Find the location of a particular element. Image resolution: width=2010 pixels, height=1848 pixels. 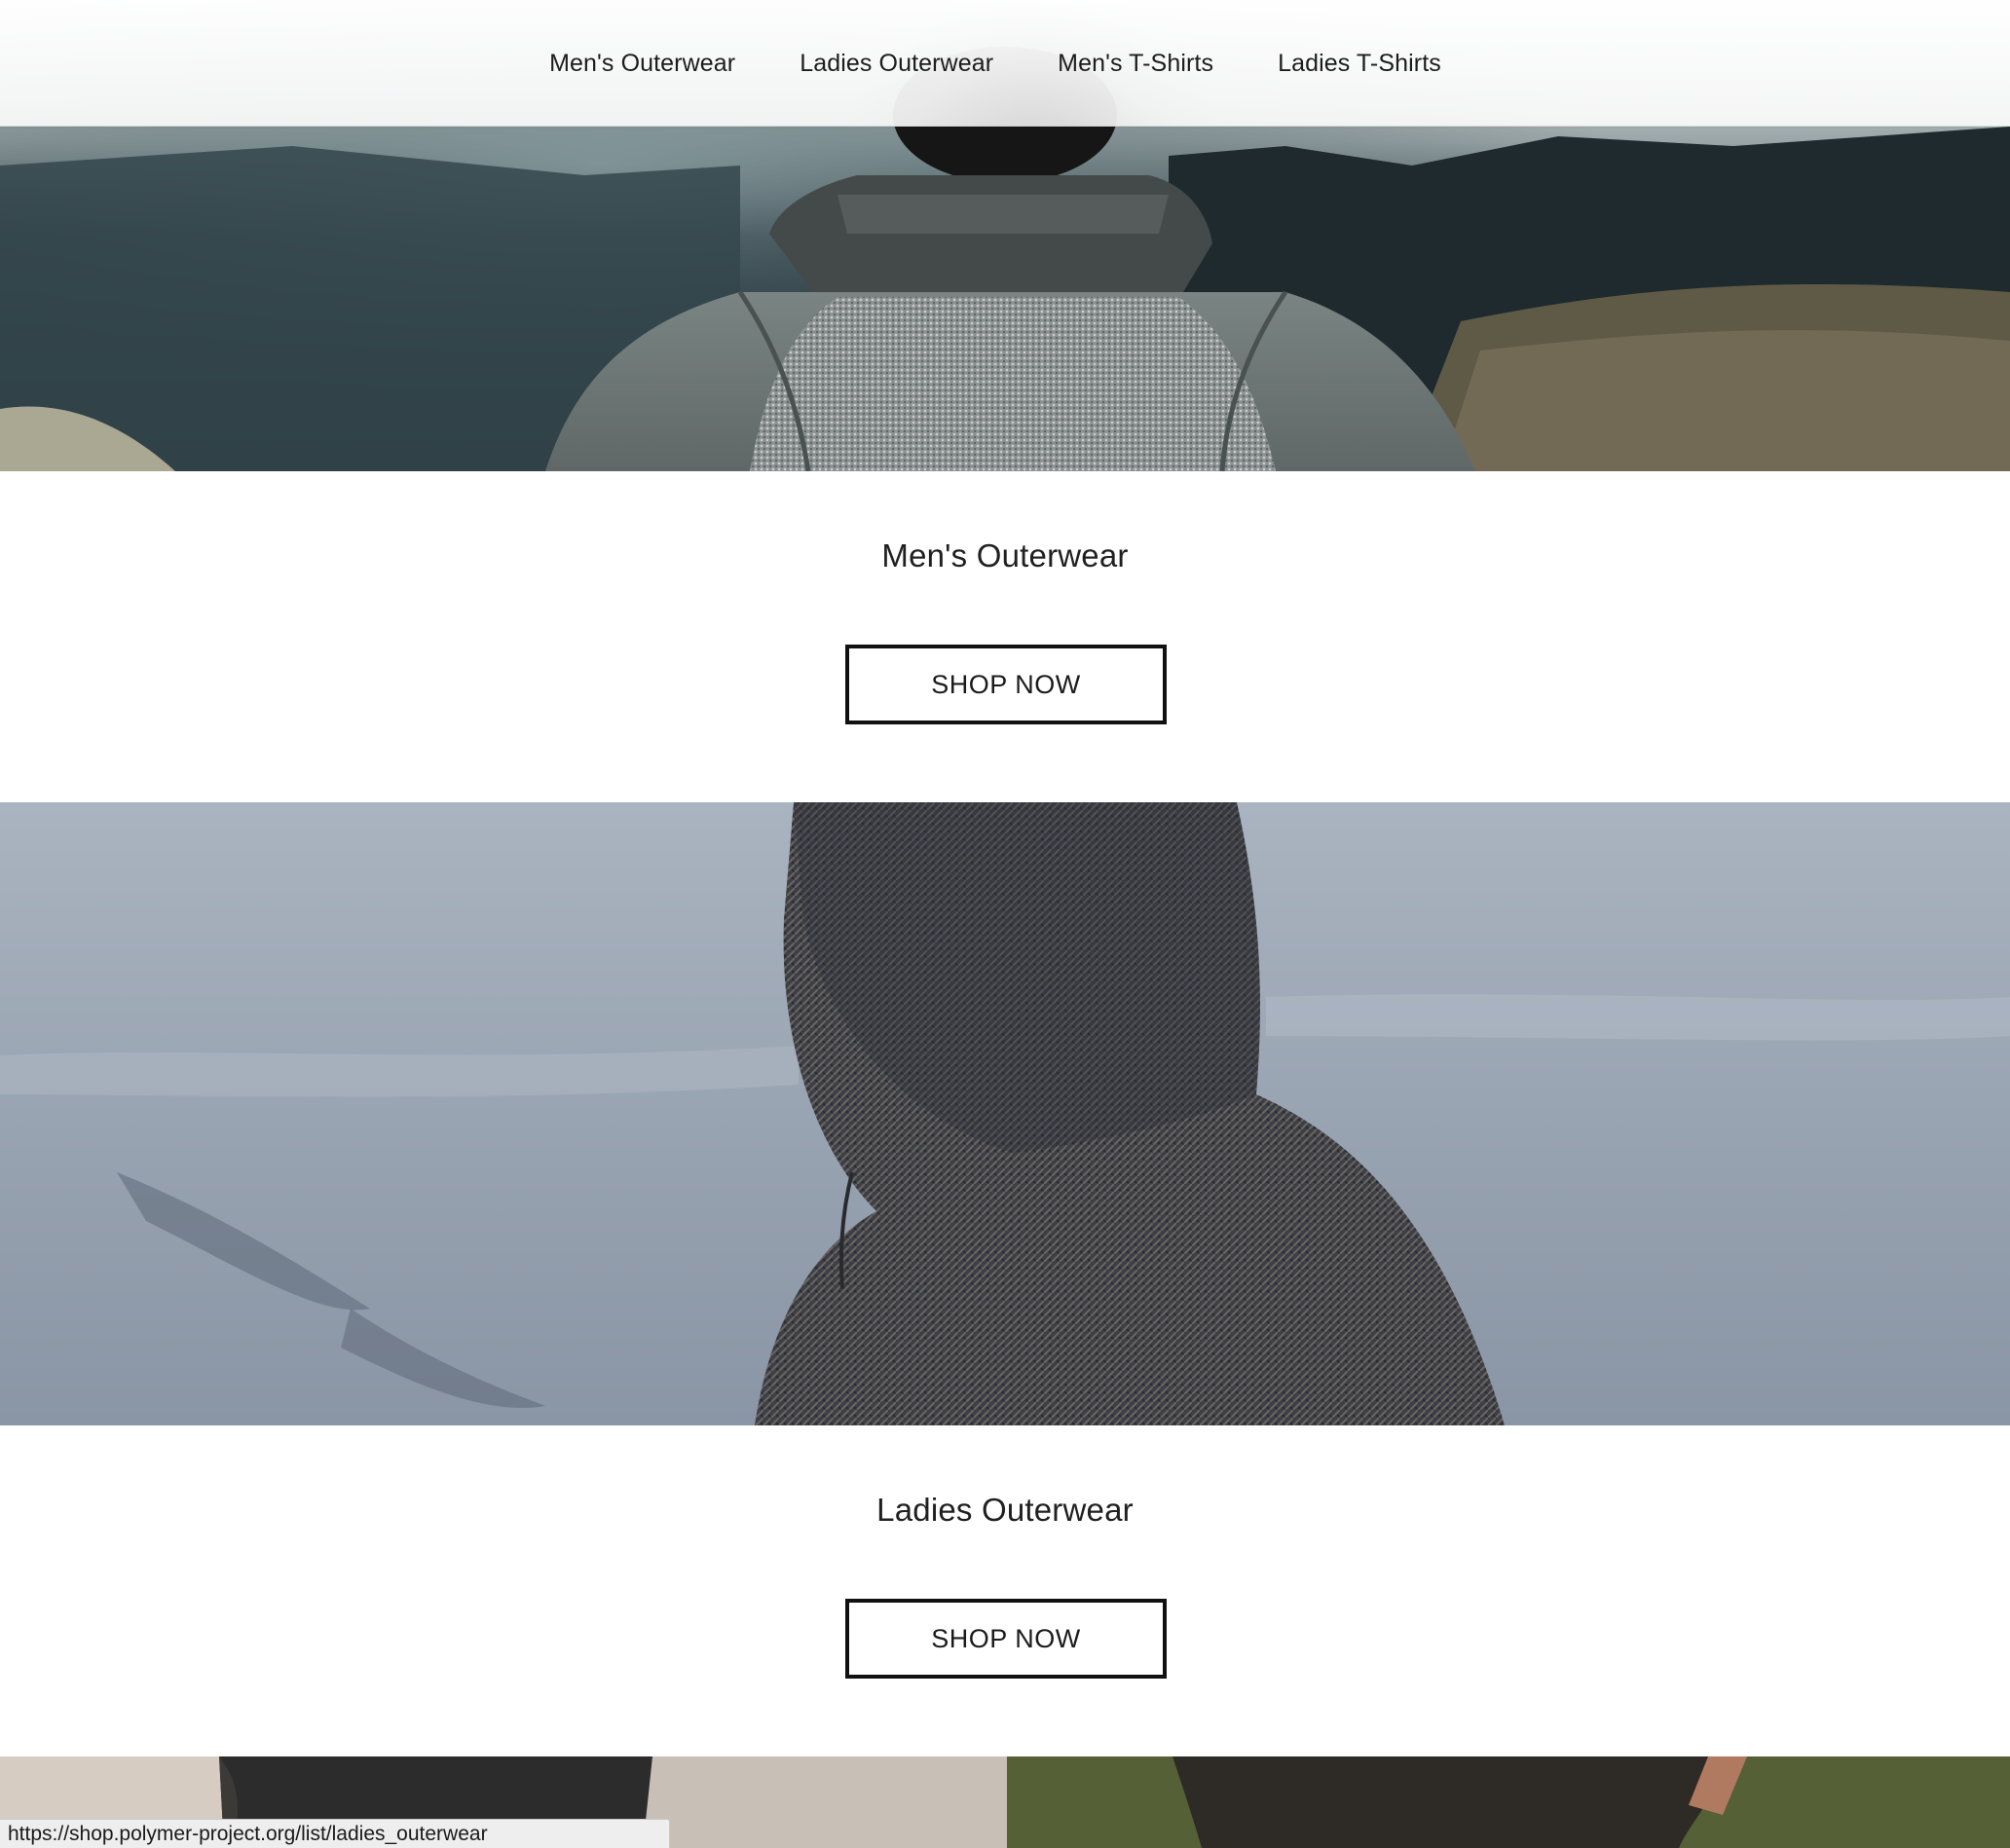

tab-mens-outerwear: Men's Outerwear is located at coordinates (642, 64).